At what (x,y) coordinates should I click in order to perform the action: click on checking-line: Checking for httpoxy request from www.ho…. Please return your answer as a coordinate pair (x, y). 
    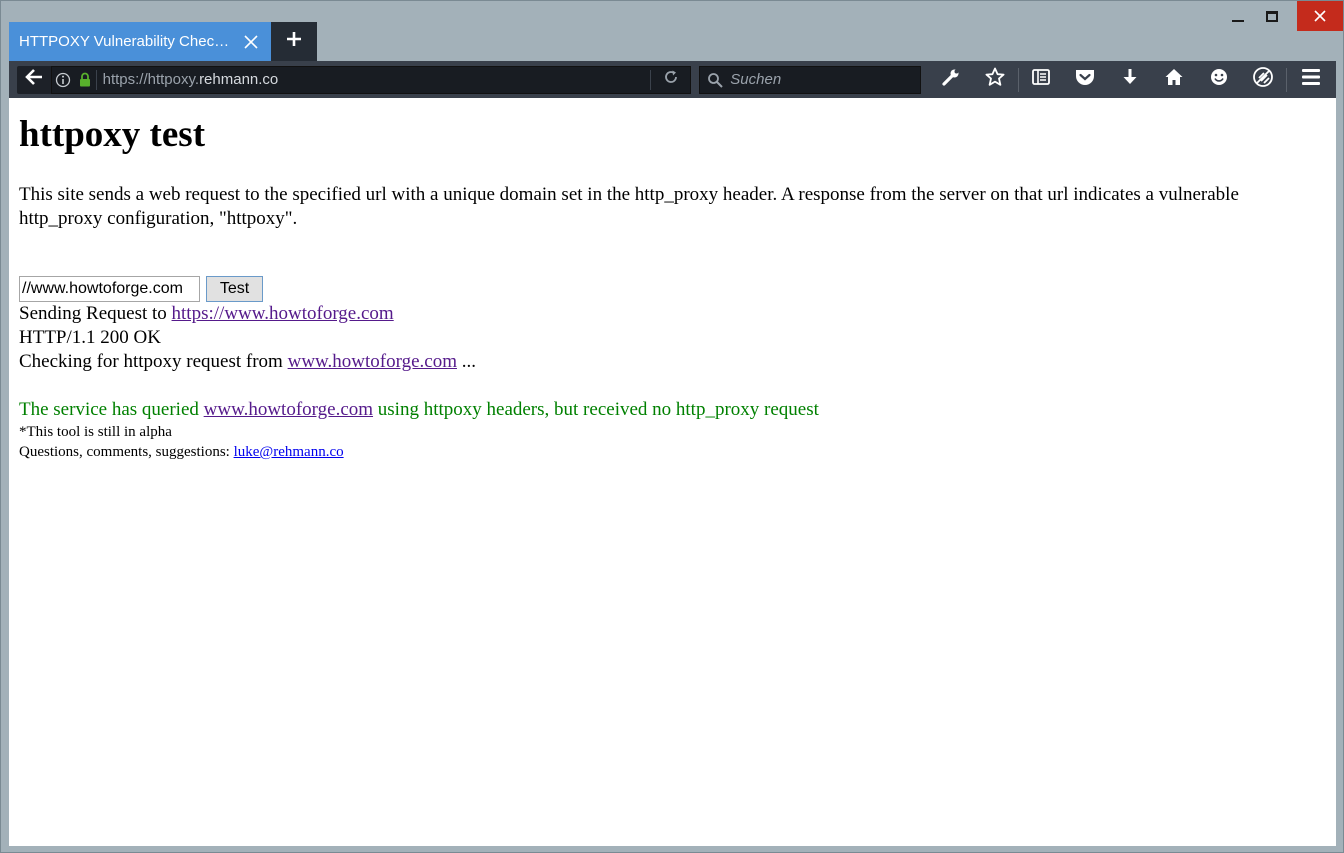
    Looking at the image, I should click on (672, 362).